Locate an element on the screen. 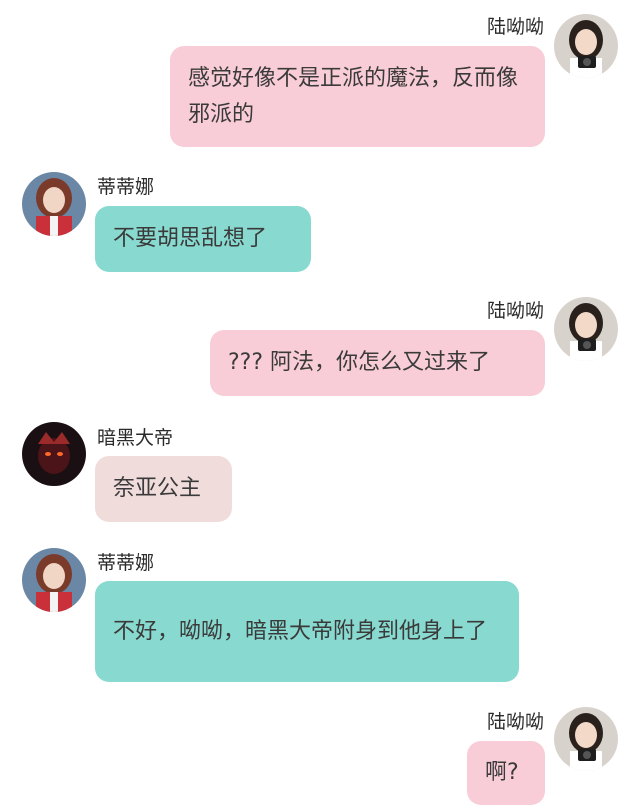 The width and height of the screenshot is (640, 811). sender-name: 暗黑大帝 is located at coordinates (135, 438).